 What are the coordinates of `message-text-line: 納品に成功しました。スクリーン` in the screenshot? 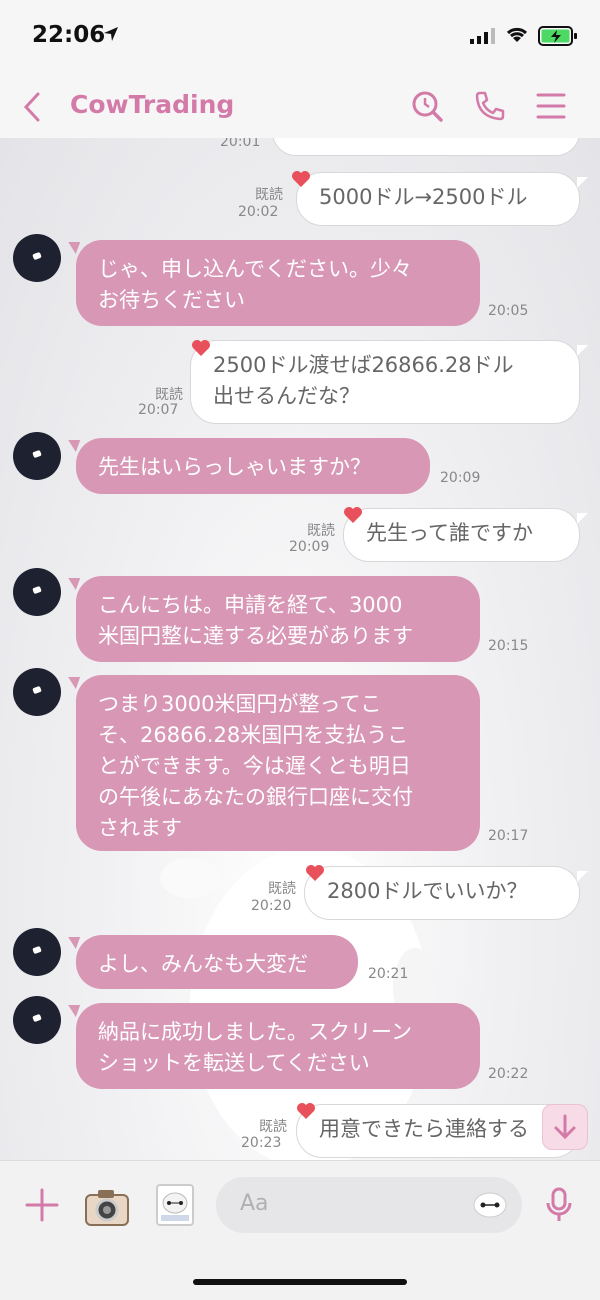 It's located at (255, 1032).